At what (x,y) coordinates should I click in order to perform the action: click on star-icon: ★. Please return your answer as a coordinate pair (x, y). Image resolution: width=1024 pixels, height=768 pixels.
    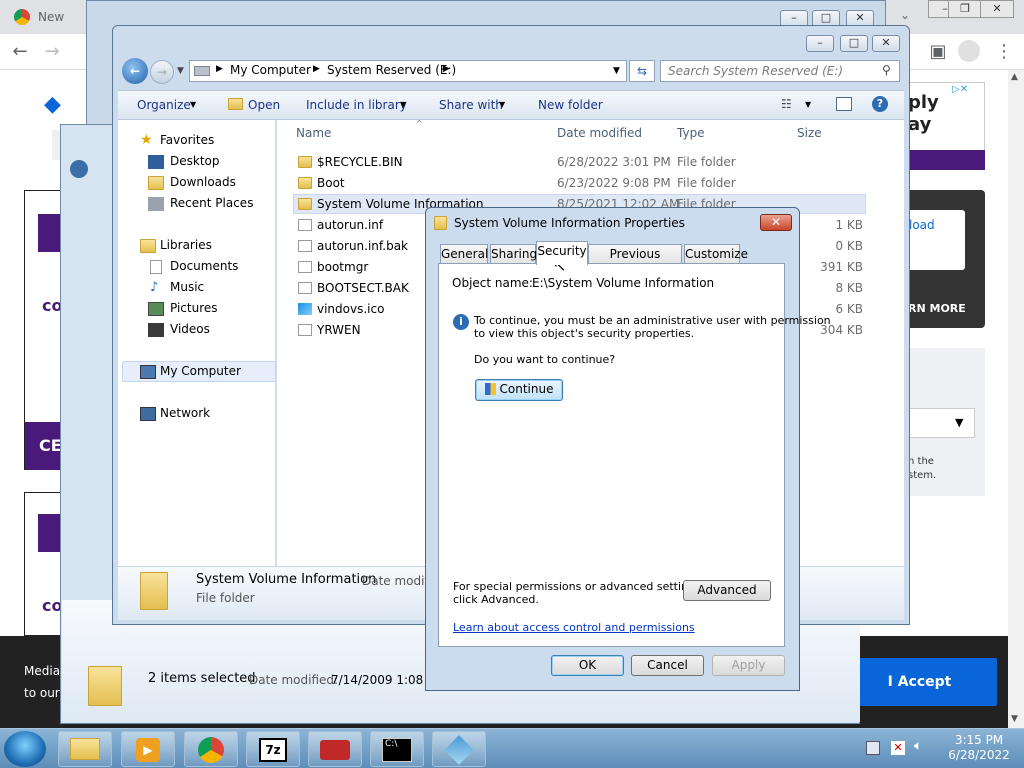
    Looking at the image, I should click on (146, 140).